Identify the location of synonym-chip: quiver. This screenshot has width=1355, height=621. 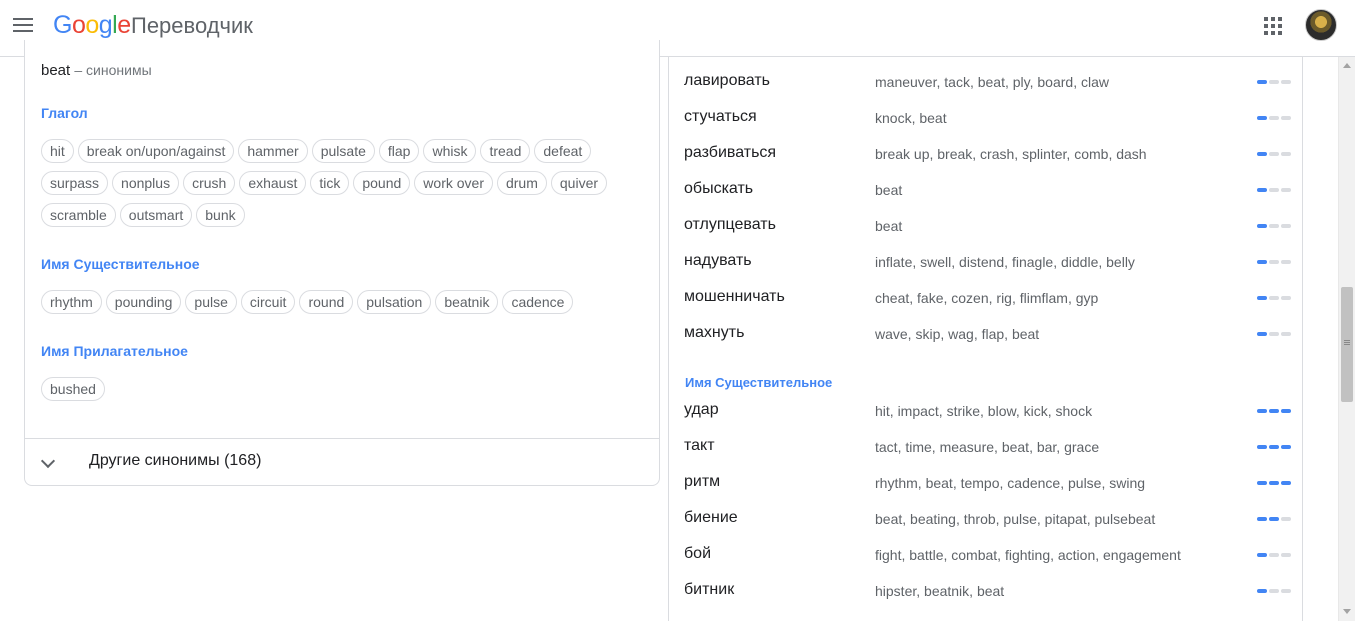
(579, 183).